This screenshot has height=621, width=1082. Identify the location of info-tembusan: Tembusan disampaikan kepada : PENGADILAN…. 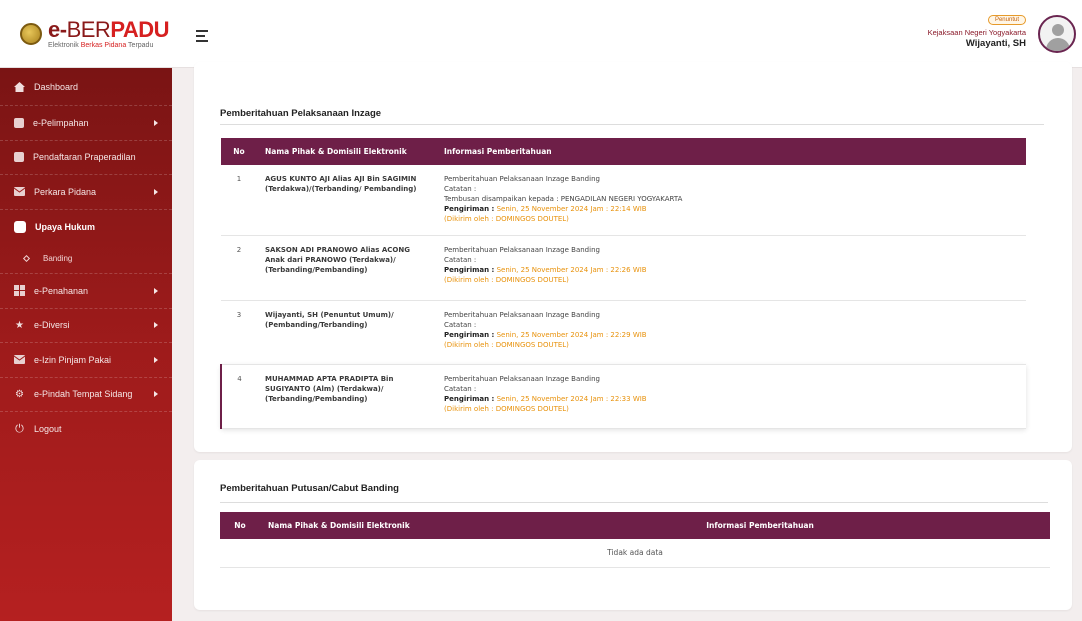
(563, 199).